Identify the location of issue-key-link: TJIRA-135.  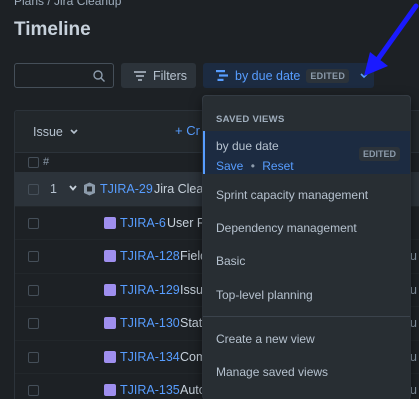
(150, 390).